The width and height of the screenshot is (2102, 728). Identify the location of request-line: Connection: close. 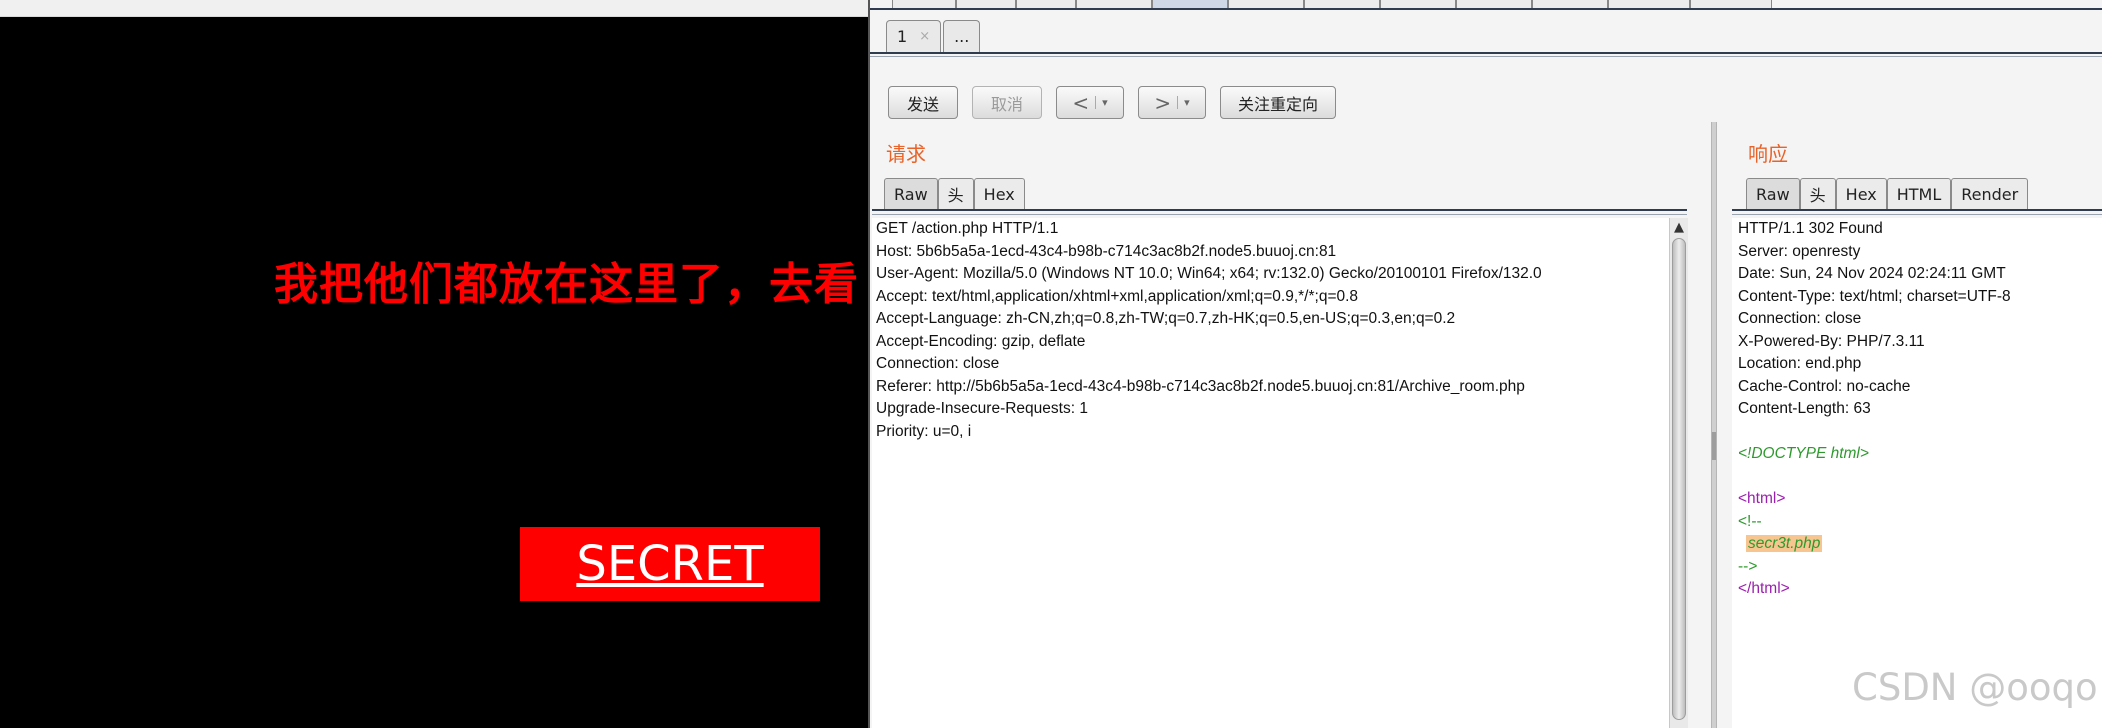
(938, 363).